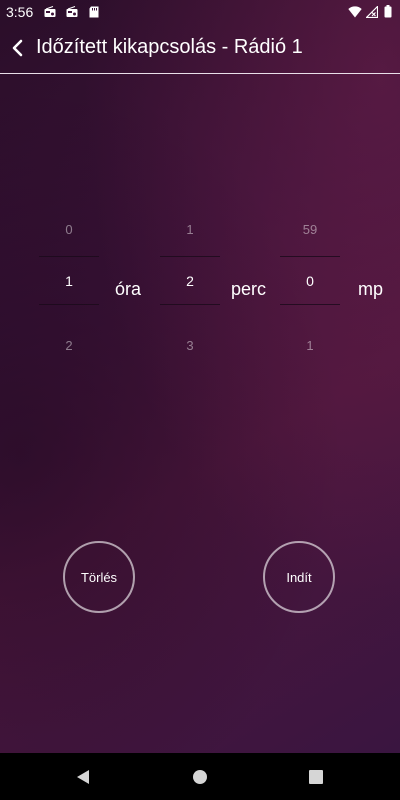 This screenshot has height=800, width=400. I want to click on status-bar: 3:56, so click(200, 12).